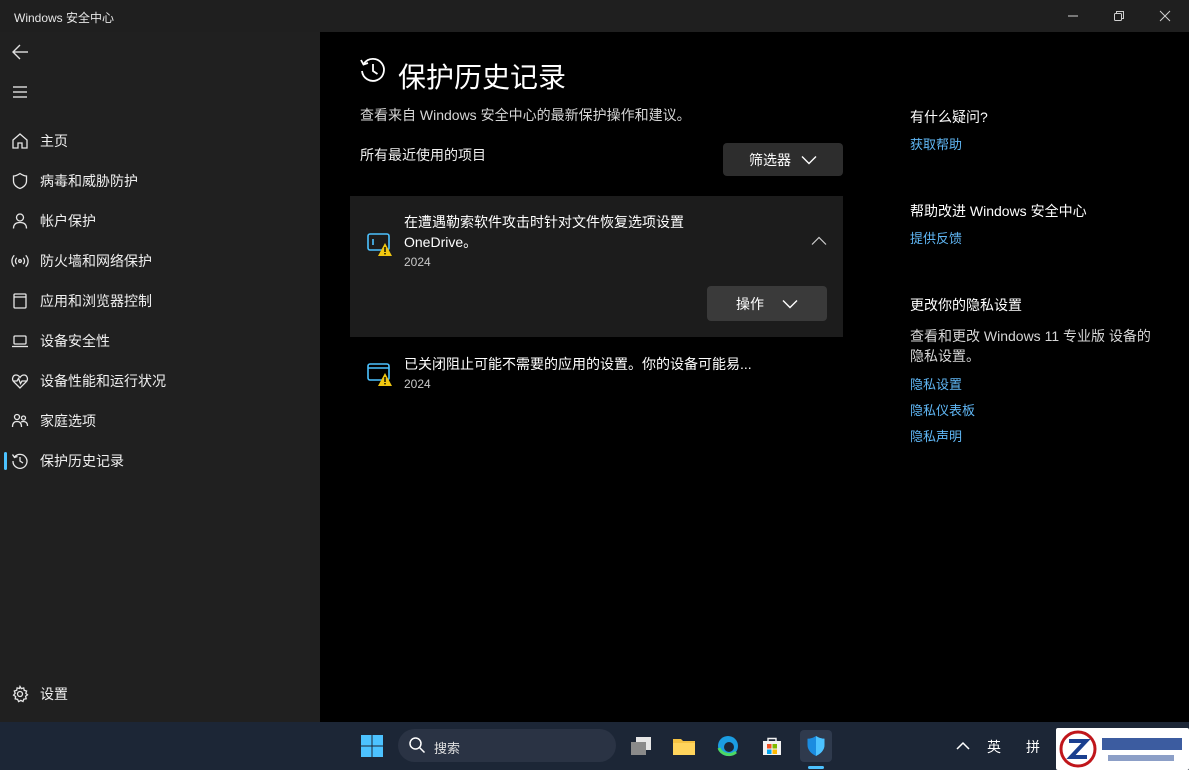 This screenshot has width=1189, height=770. Describe the element at coordinates (68, 221) in the screenshot. I see `sidebar-item-label: 帐户保护` at that location.